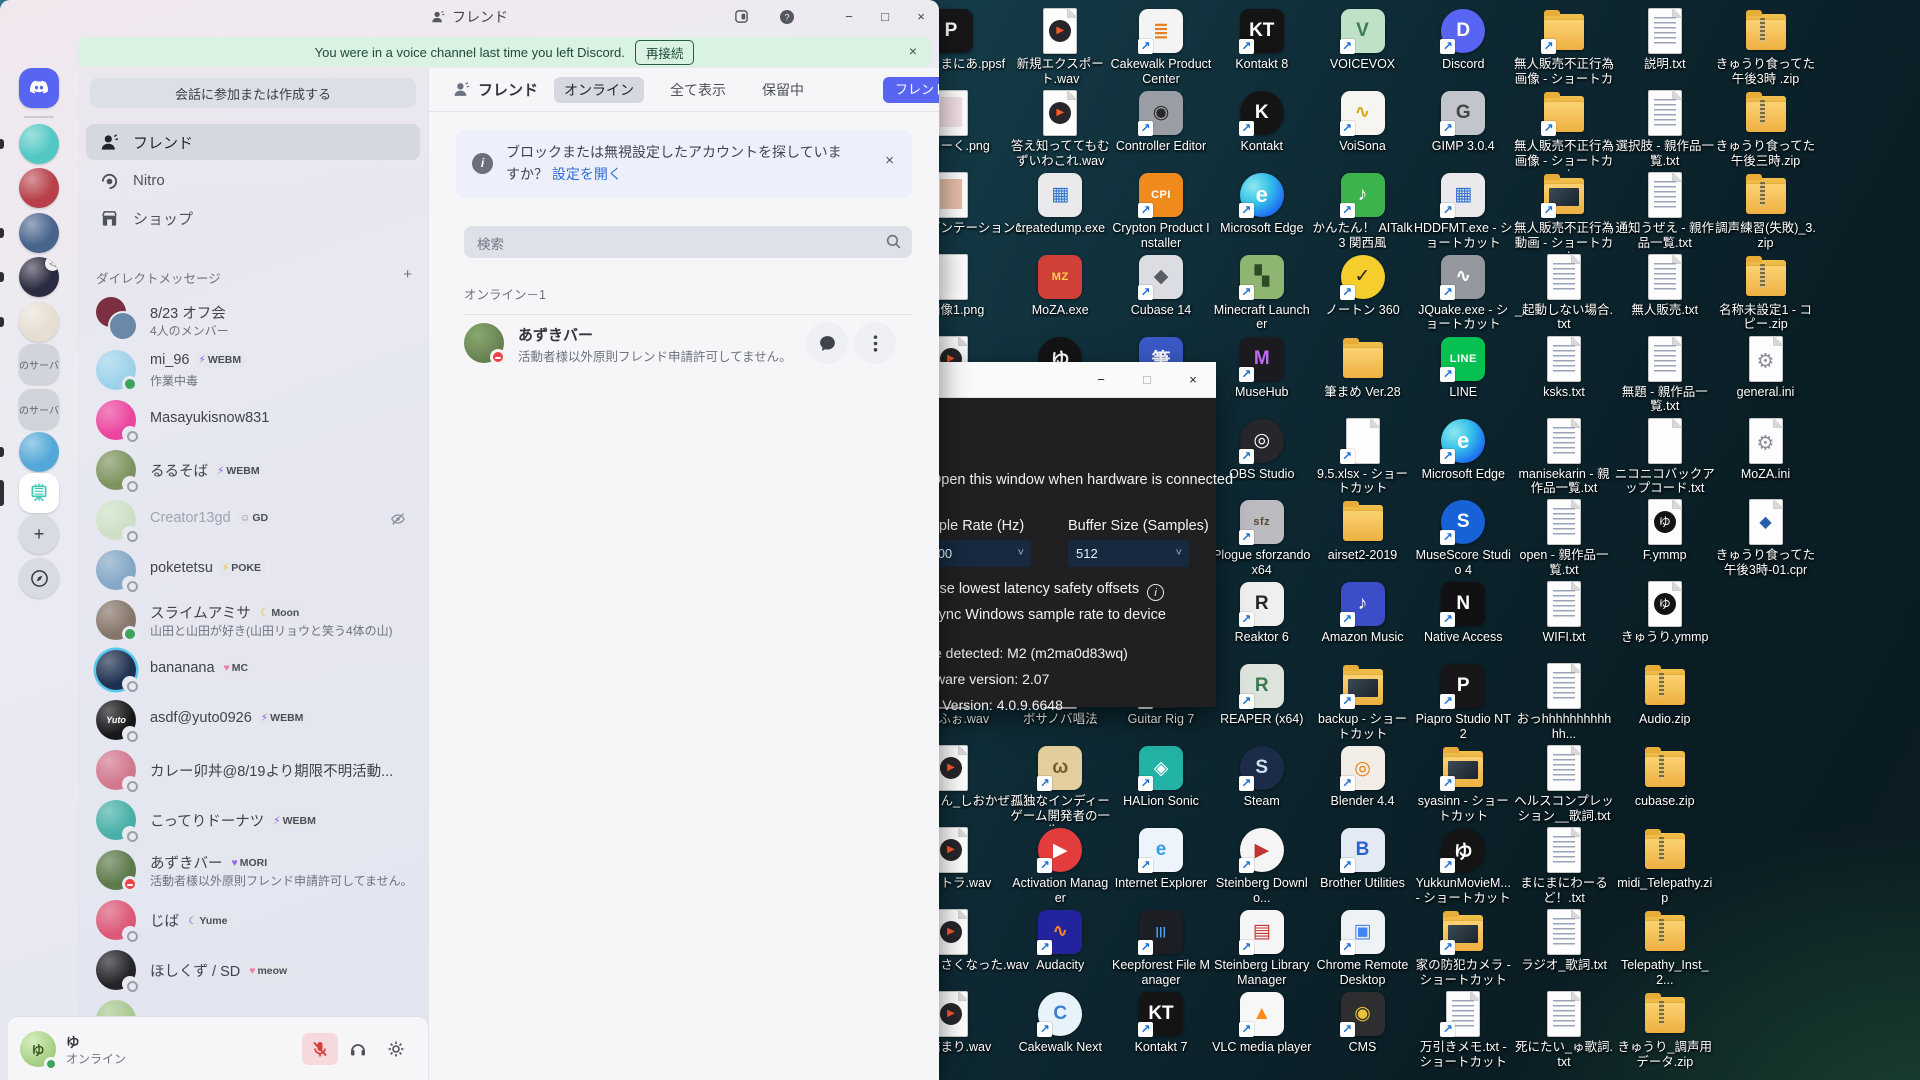  Describe the element at coordinates (1564, 1030) in the screenshot. I see `desktop-icon: 死にたい_ゅ歌詞.txt` at that location.